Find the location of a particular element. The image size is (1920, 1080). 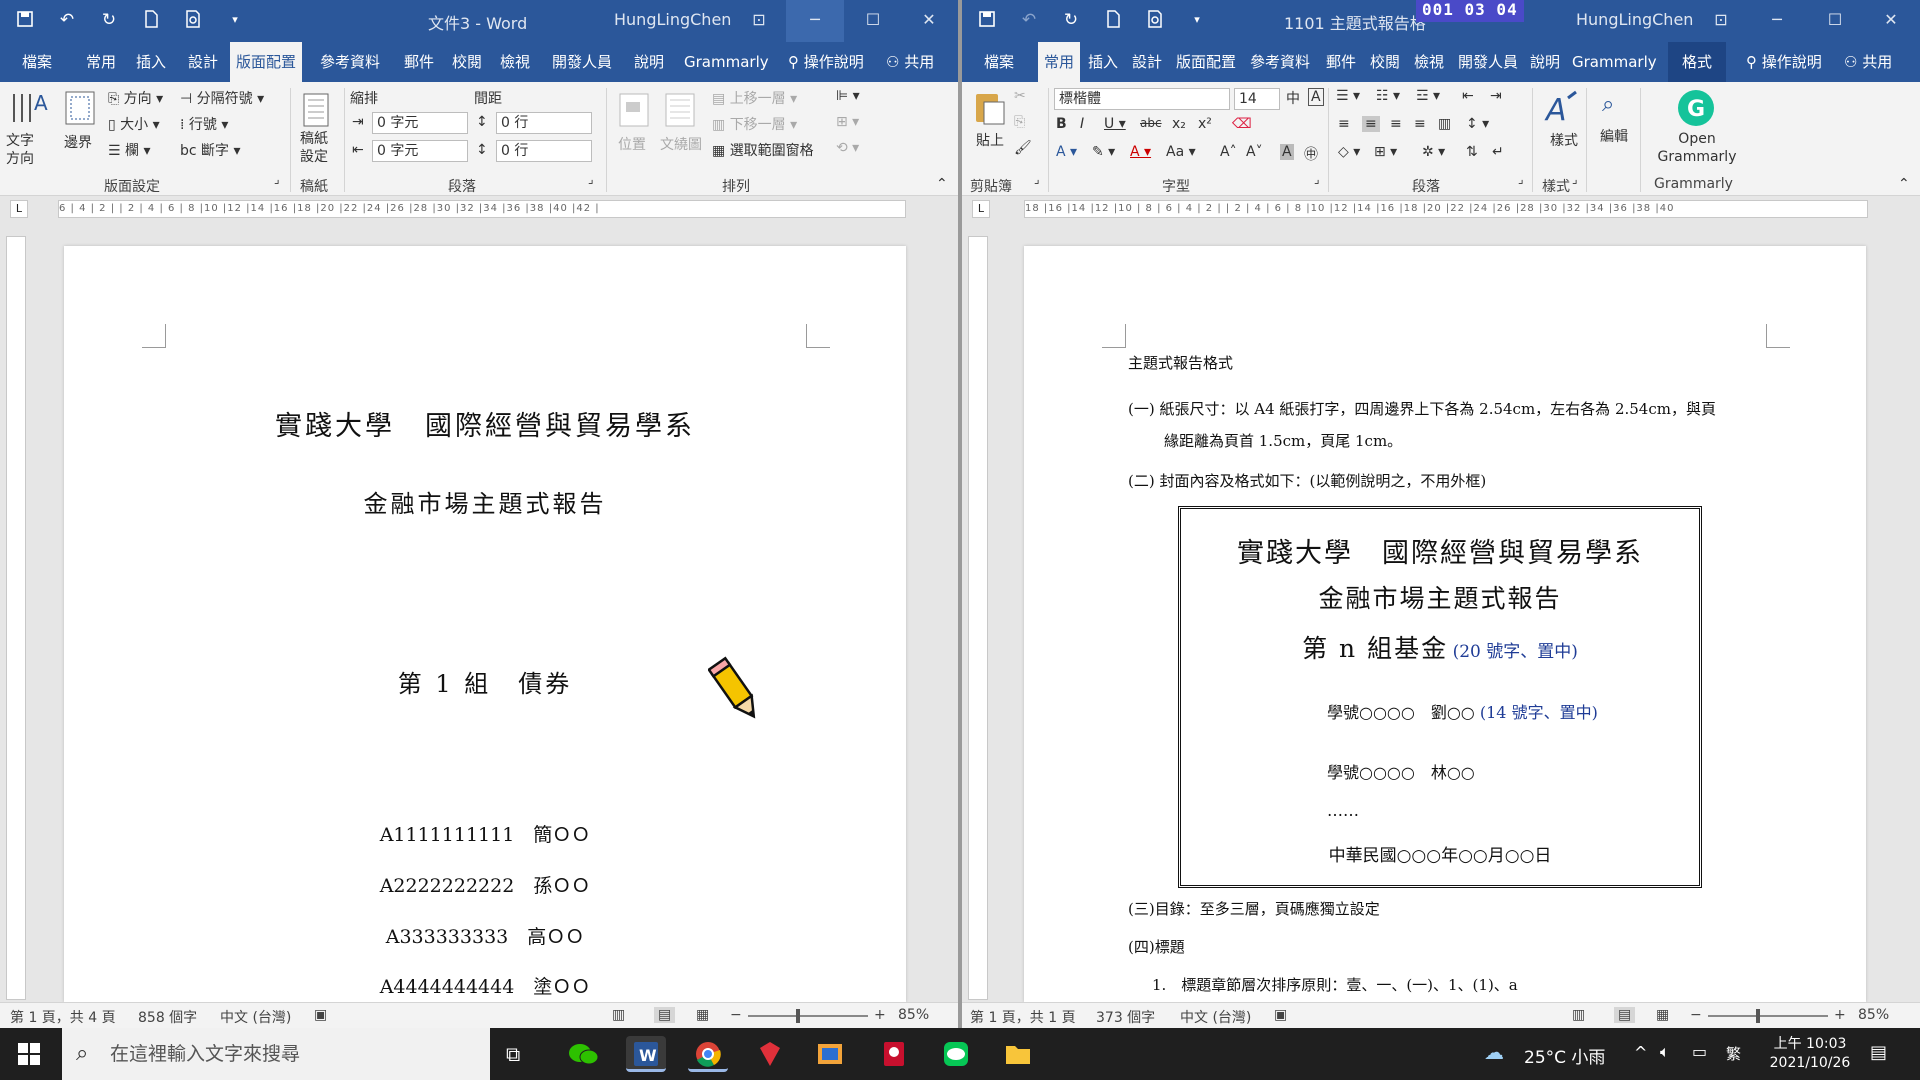

phonetic-guide-icon: 中 is located at coordinates (1293, 98).